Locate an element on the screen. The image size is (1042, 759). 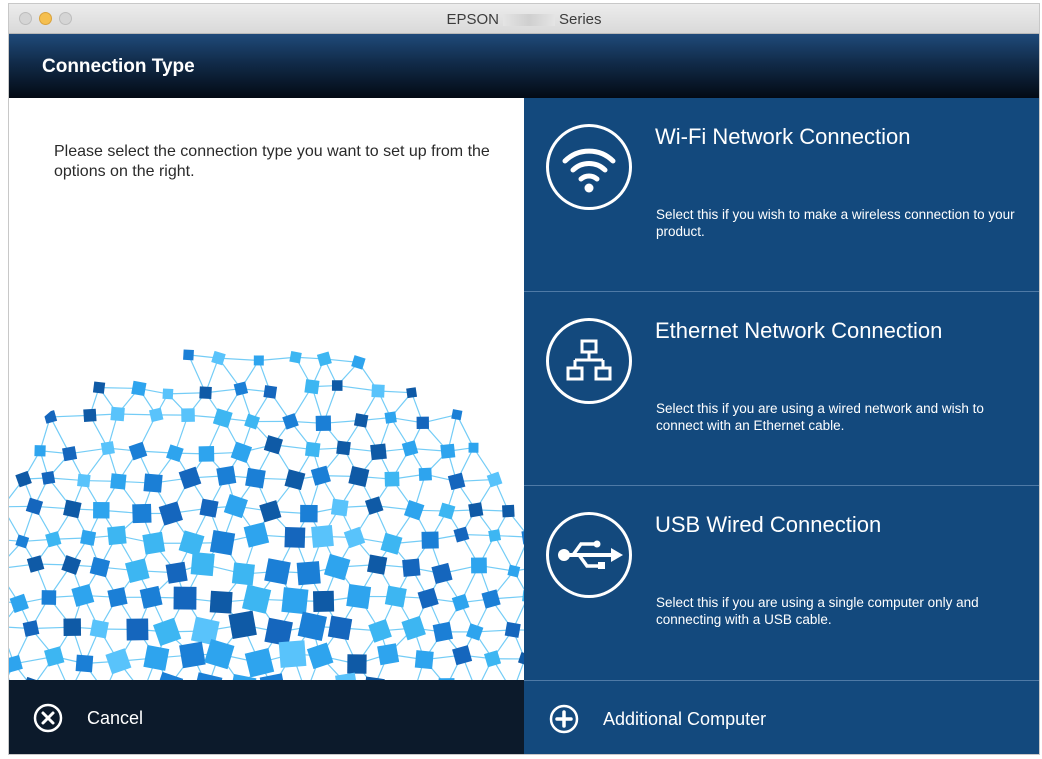
cancel-label: Cancel is located at coordinates (115, 718).